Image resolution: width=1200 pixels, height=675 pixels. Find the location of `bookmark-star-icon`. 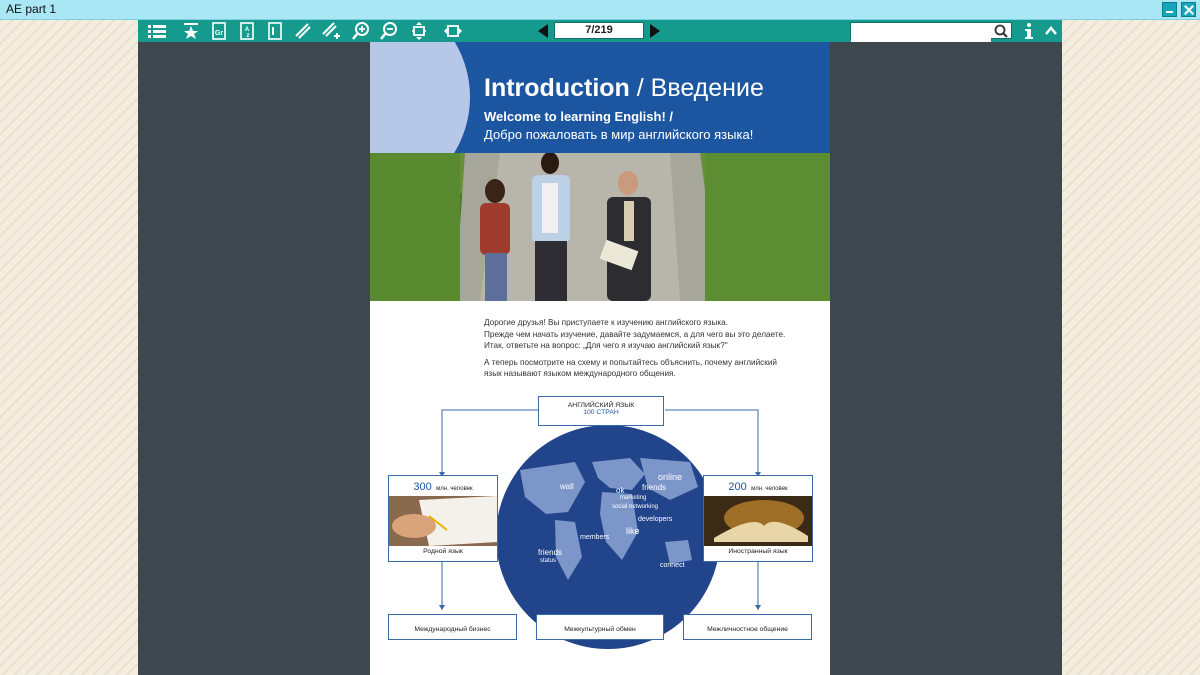

bookmark-star-icon is located at coordinates (191, 31).